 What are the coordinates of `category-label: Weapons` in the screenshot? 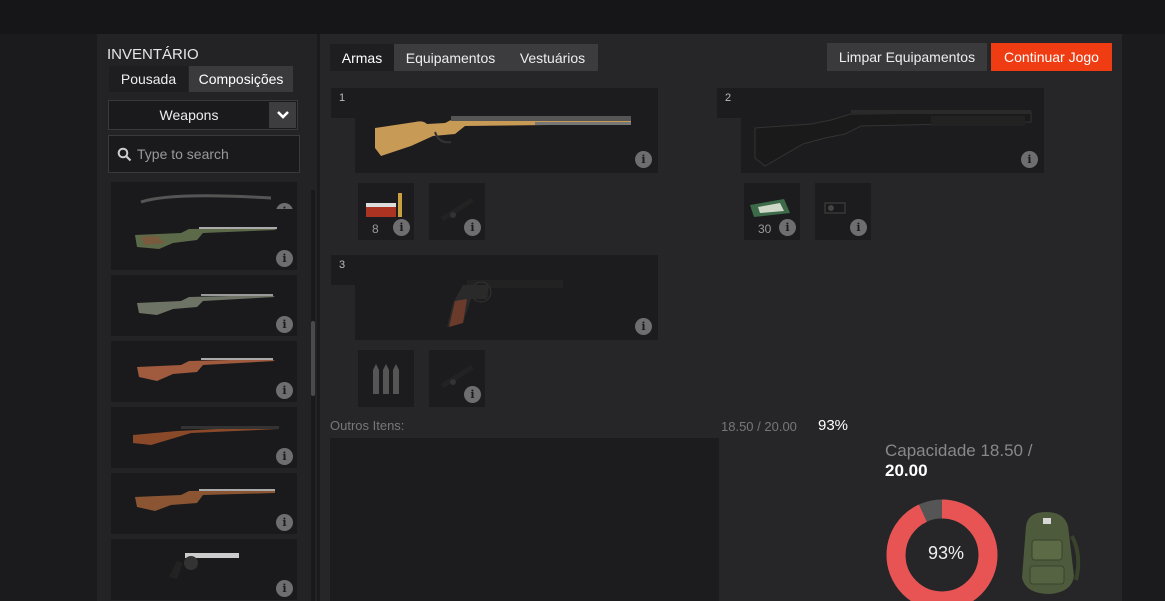 It's located at (189, 115).